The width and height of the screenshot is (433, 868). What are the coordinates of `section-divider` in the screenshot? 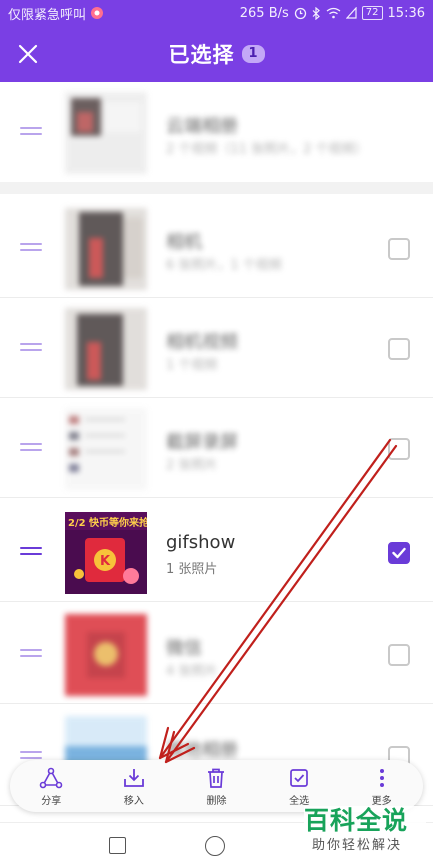 It's located at (216, 188).